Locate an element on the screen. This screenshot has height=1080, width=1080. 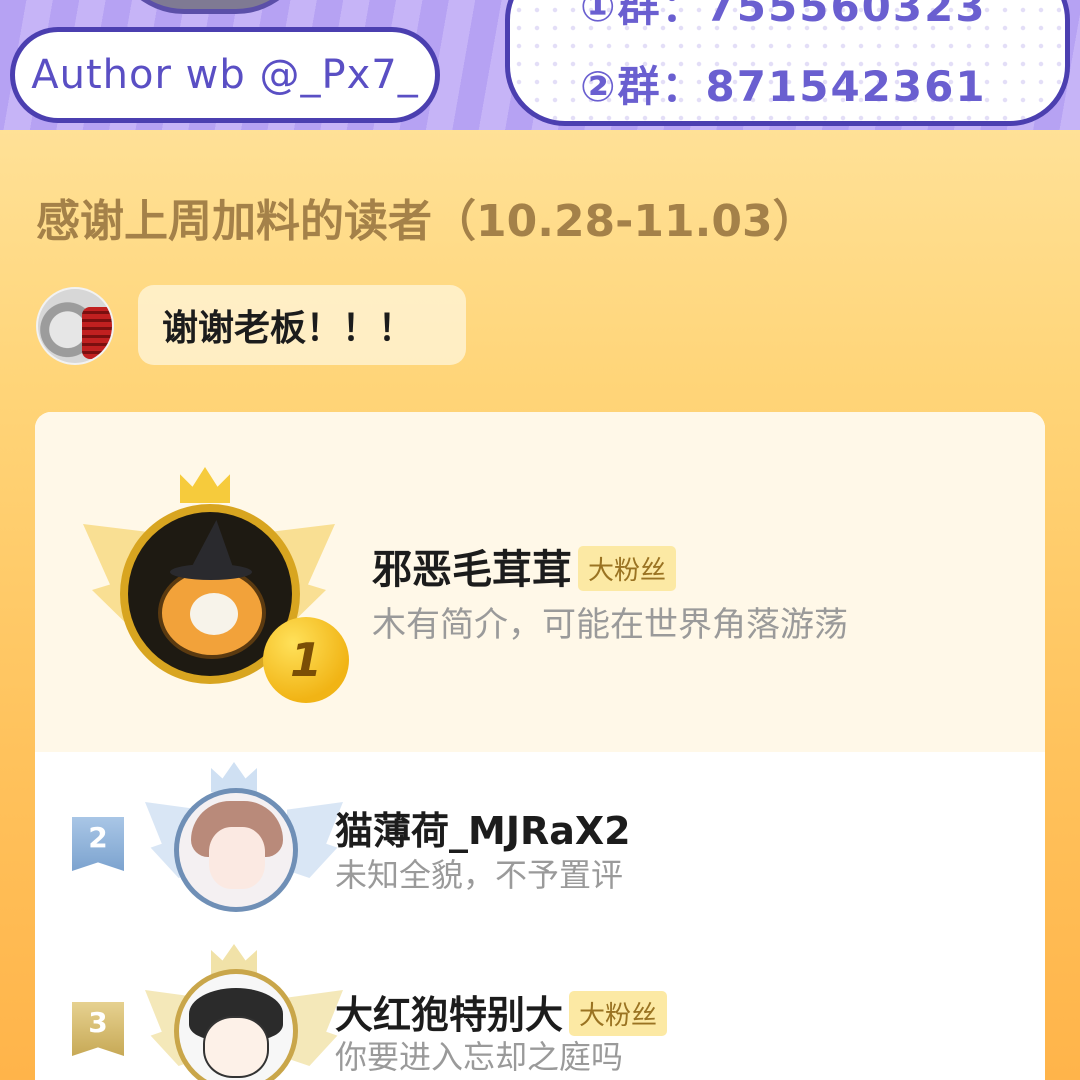
rank-2-flag: 2 is located at coordinates (98, 844).